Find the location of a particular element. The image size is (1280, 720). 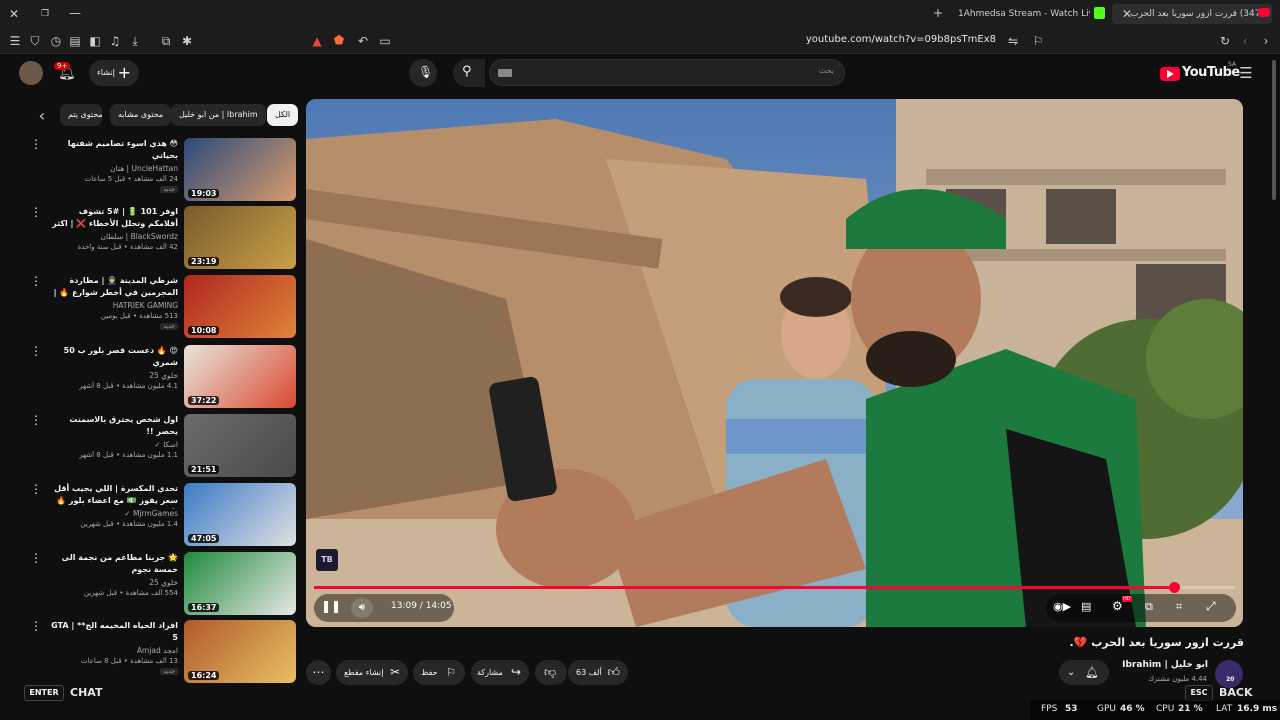

avatar is located at coordinates (31, 73).